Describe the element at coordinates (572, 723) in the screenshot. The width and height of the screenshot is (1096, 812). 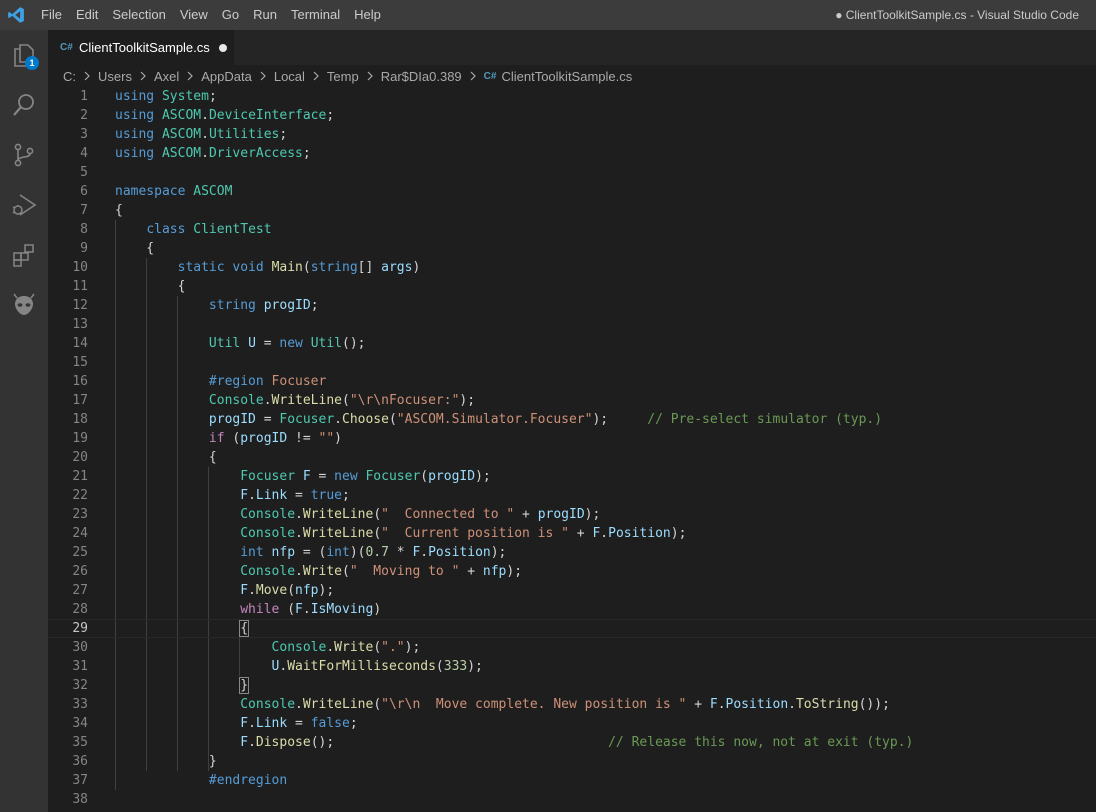
I see `code-line: 34 F.Link = false;` at that location.